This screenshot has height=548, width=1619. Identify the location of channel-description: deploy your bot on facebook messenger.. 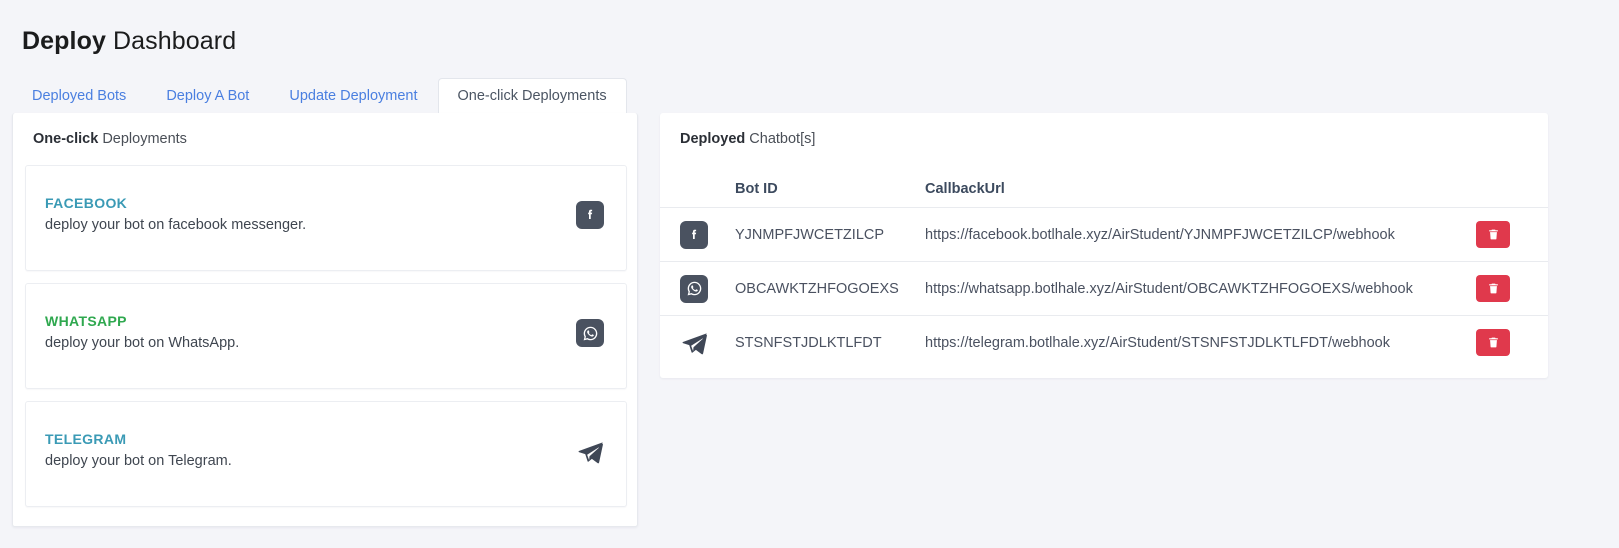
(176, 225).